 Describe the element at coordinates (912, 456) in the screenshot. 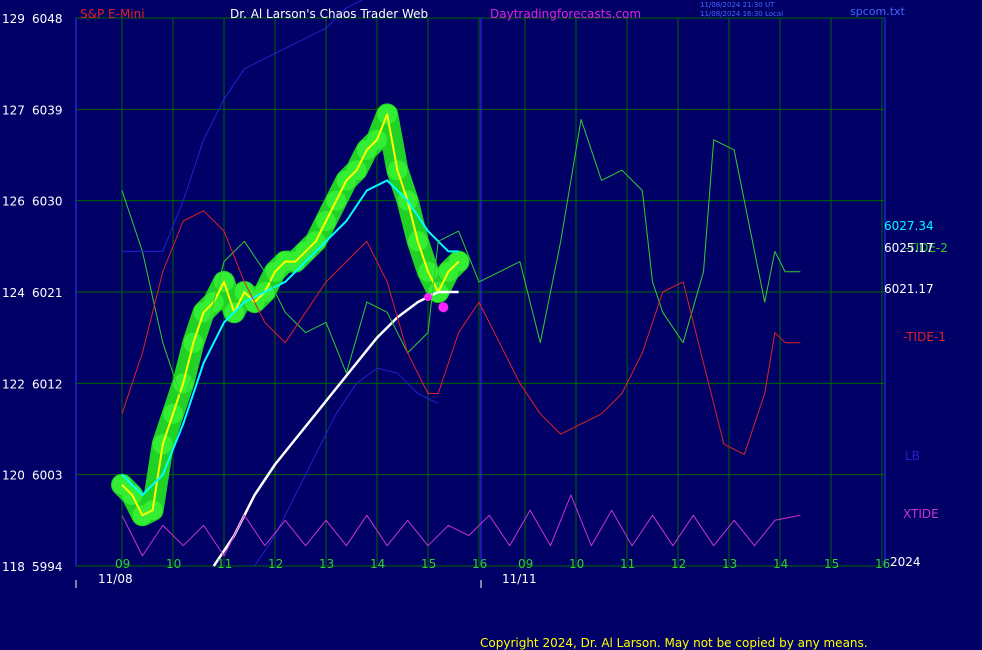

I see `legend-label: LB` at that location.